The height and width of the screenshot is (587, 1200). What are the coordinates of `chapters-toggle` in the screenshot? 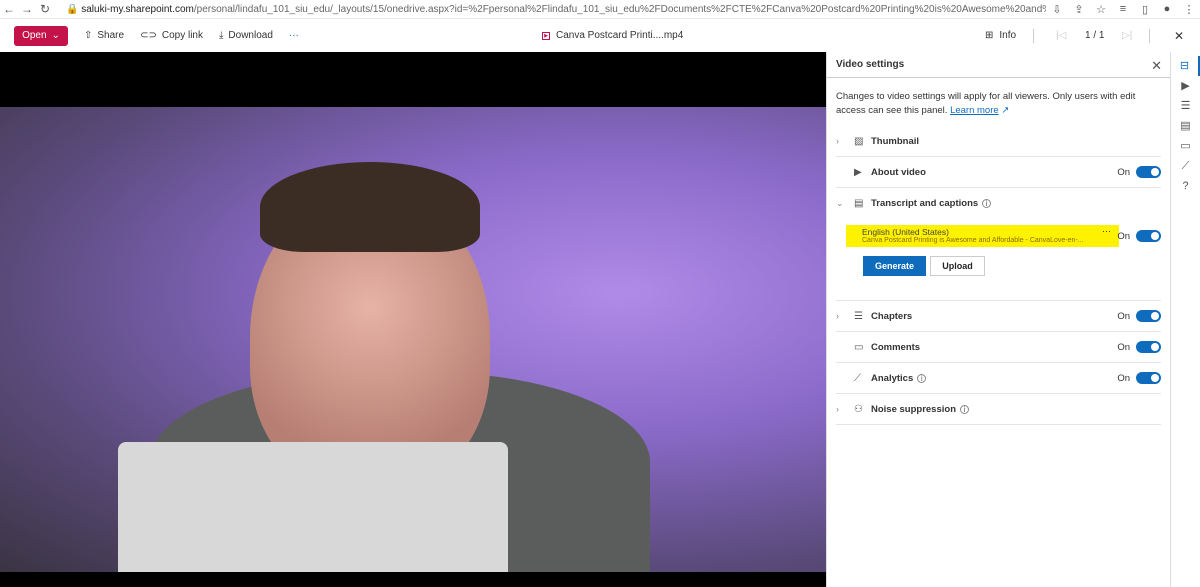 It's located at (1148, 316).